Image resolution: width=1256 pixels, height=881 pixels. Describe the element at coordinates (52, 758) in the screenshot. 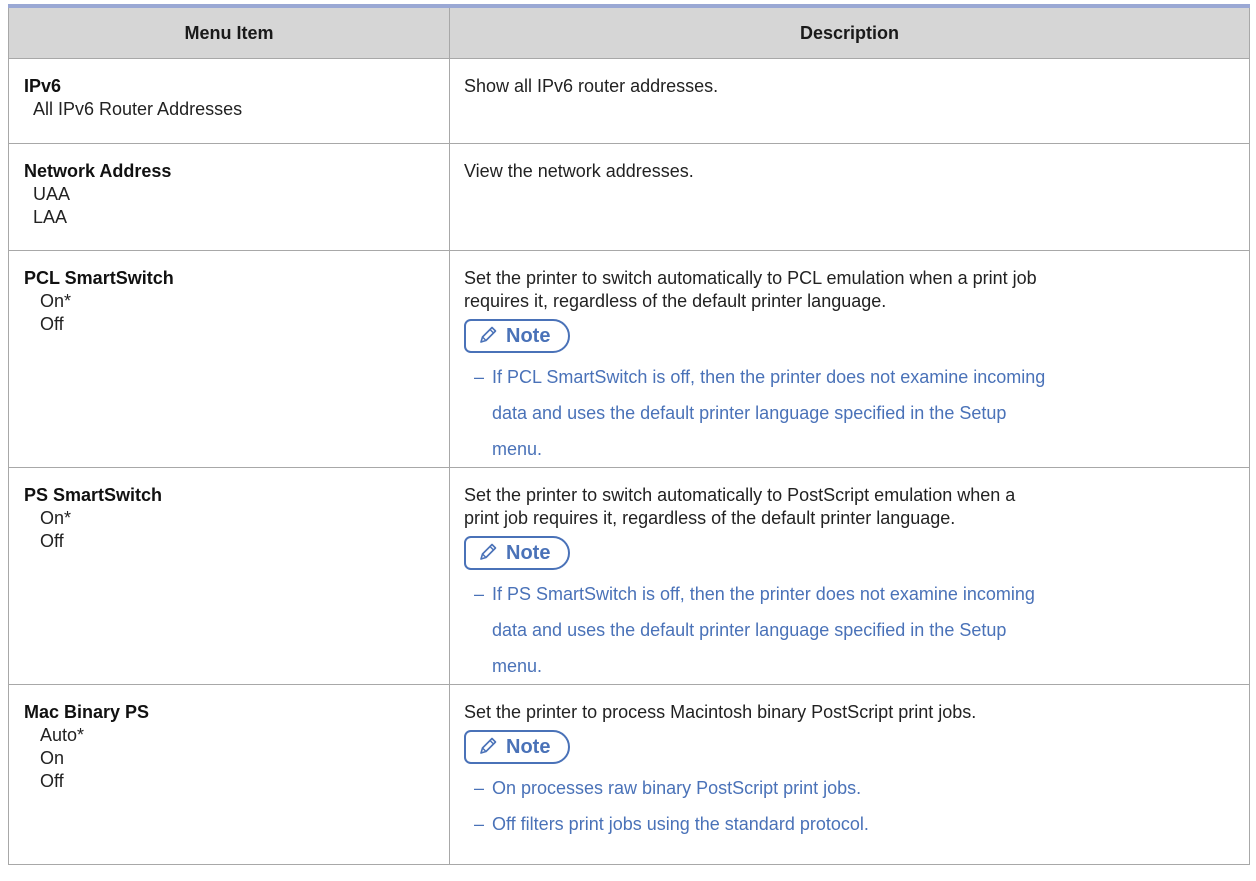

I see `menu-item-option: On` at that location.